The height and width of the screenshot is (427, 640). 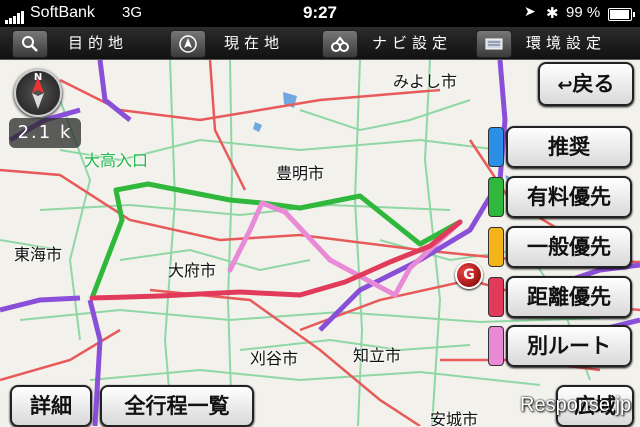 What do you see at coordinates (30, 44) in the screenshot?
I see `search-icon` at bounding box center [30, 44].